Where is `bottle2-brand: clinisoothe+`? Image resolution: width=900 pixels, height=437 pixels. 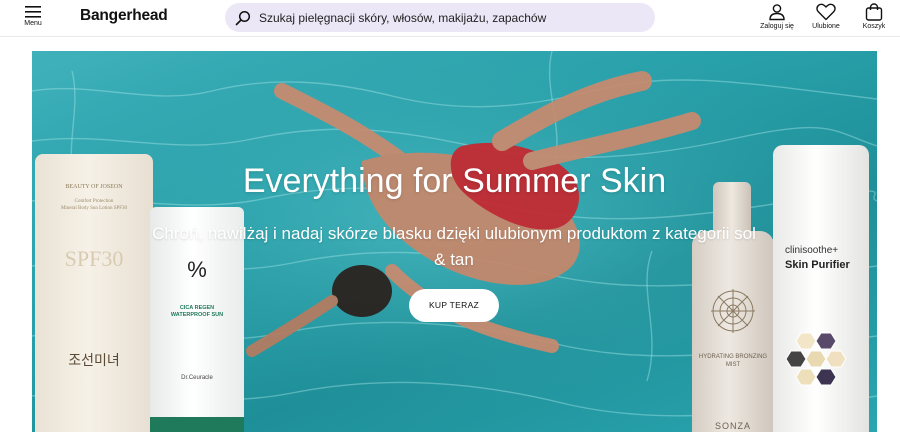
bottle2-brand: clinisoothe+ is located at coordinates (812, 250).